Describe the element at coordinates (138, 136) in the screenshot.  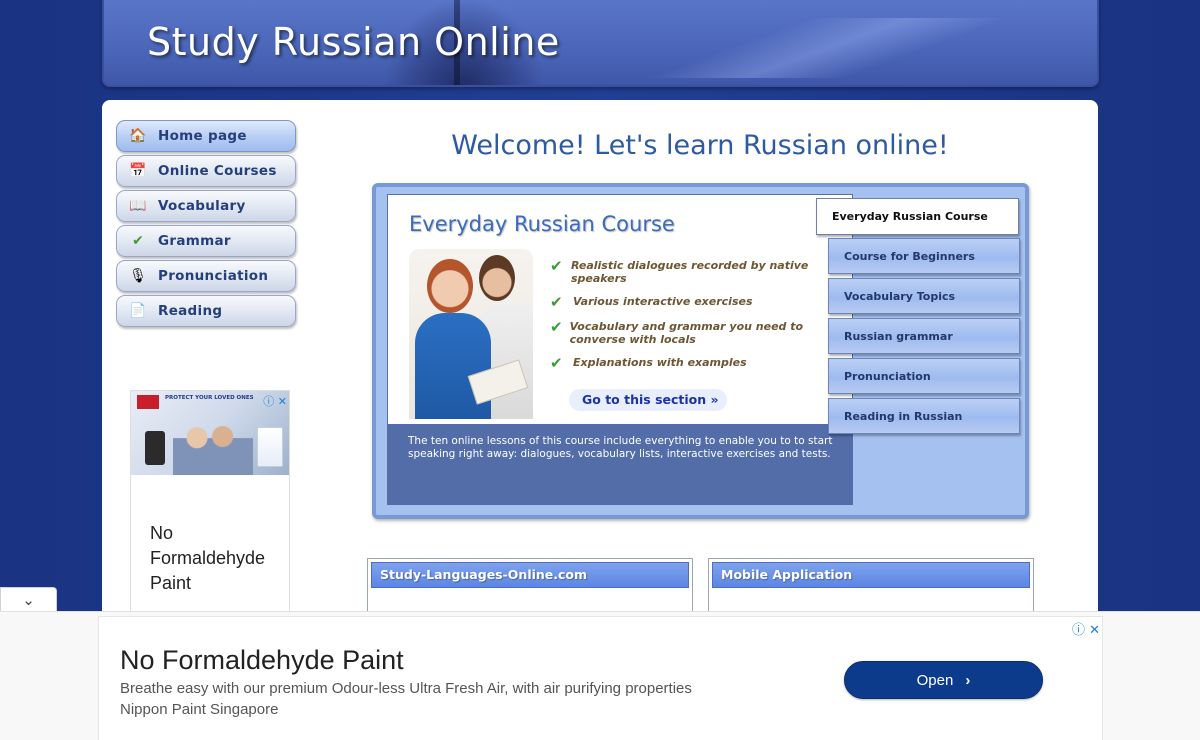
I see `home-icon: 🏠` at that location.